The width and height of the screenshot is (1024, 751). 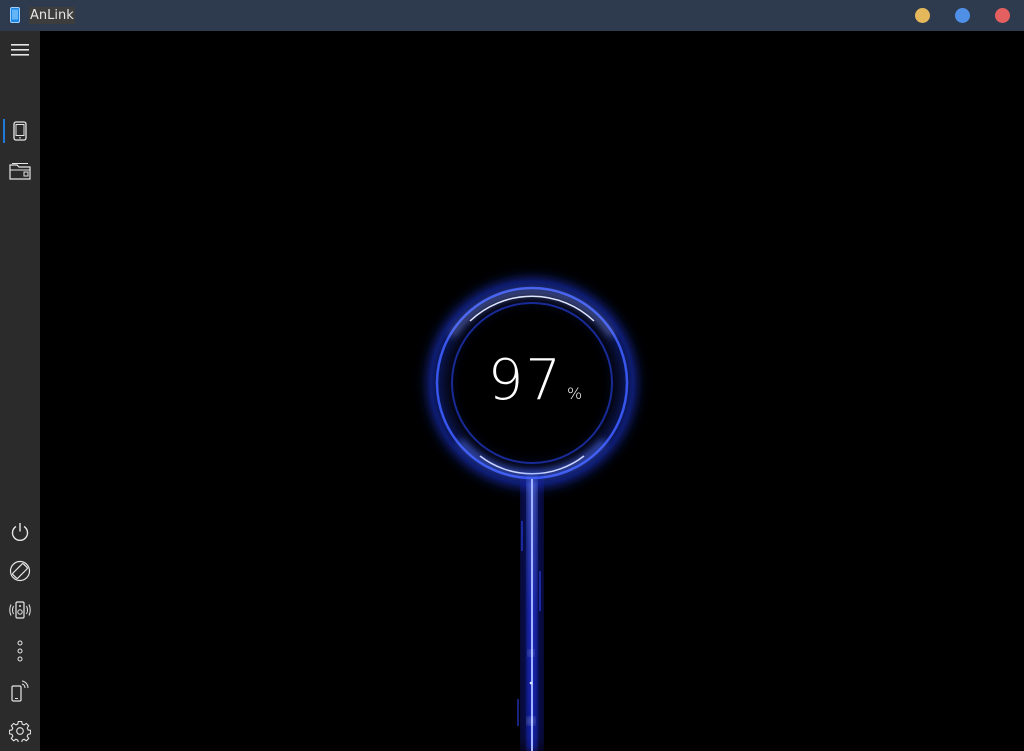 I want to click on power-button, so click(x=20, y=532).